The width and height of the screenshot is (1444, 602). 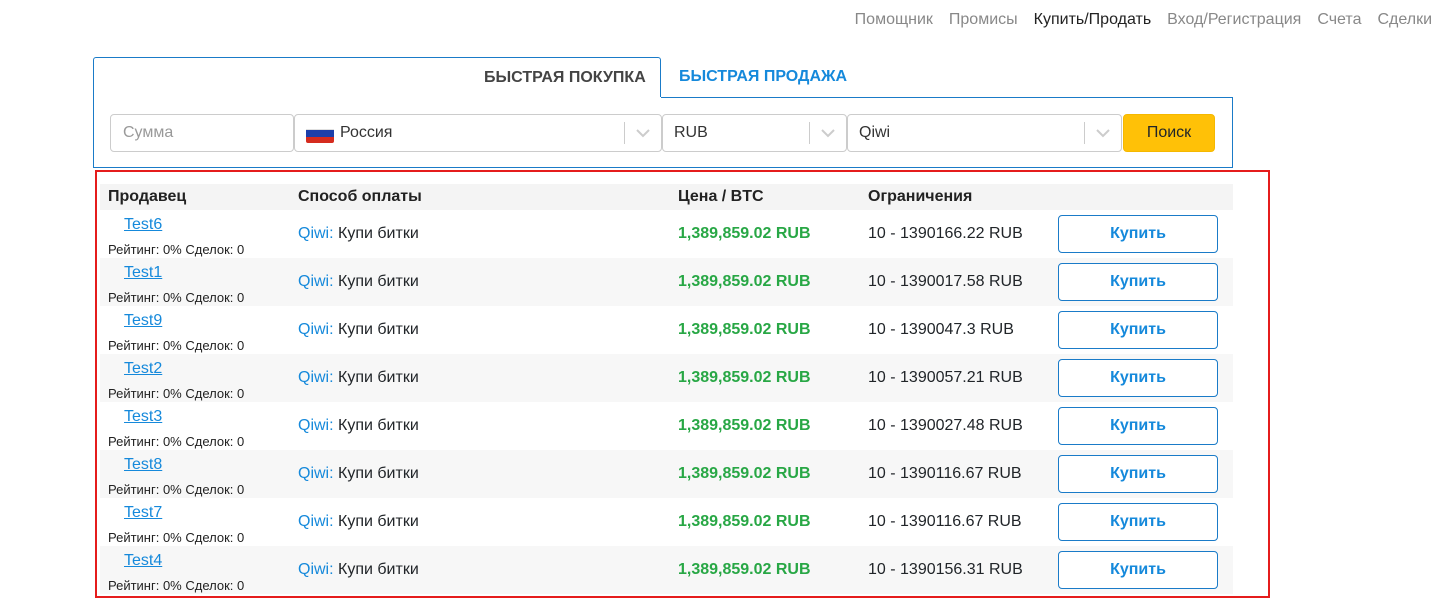 I want to click on seller-link: Test3, so click(x=143, y=417).